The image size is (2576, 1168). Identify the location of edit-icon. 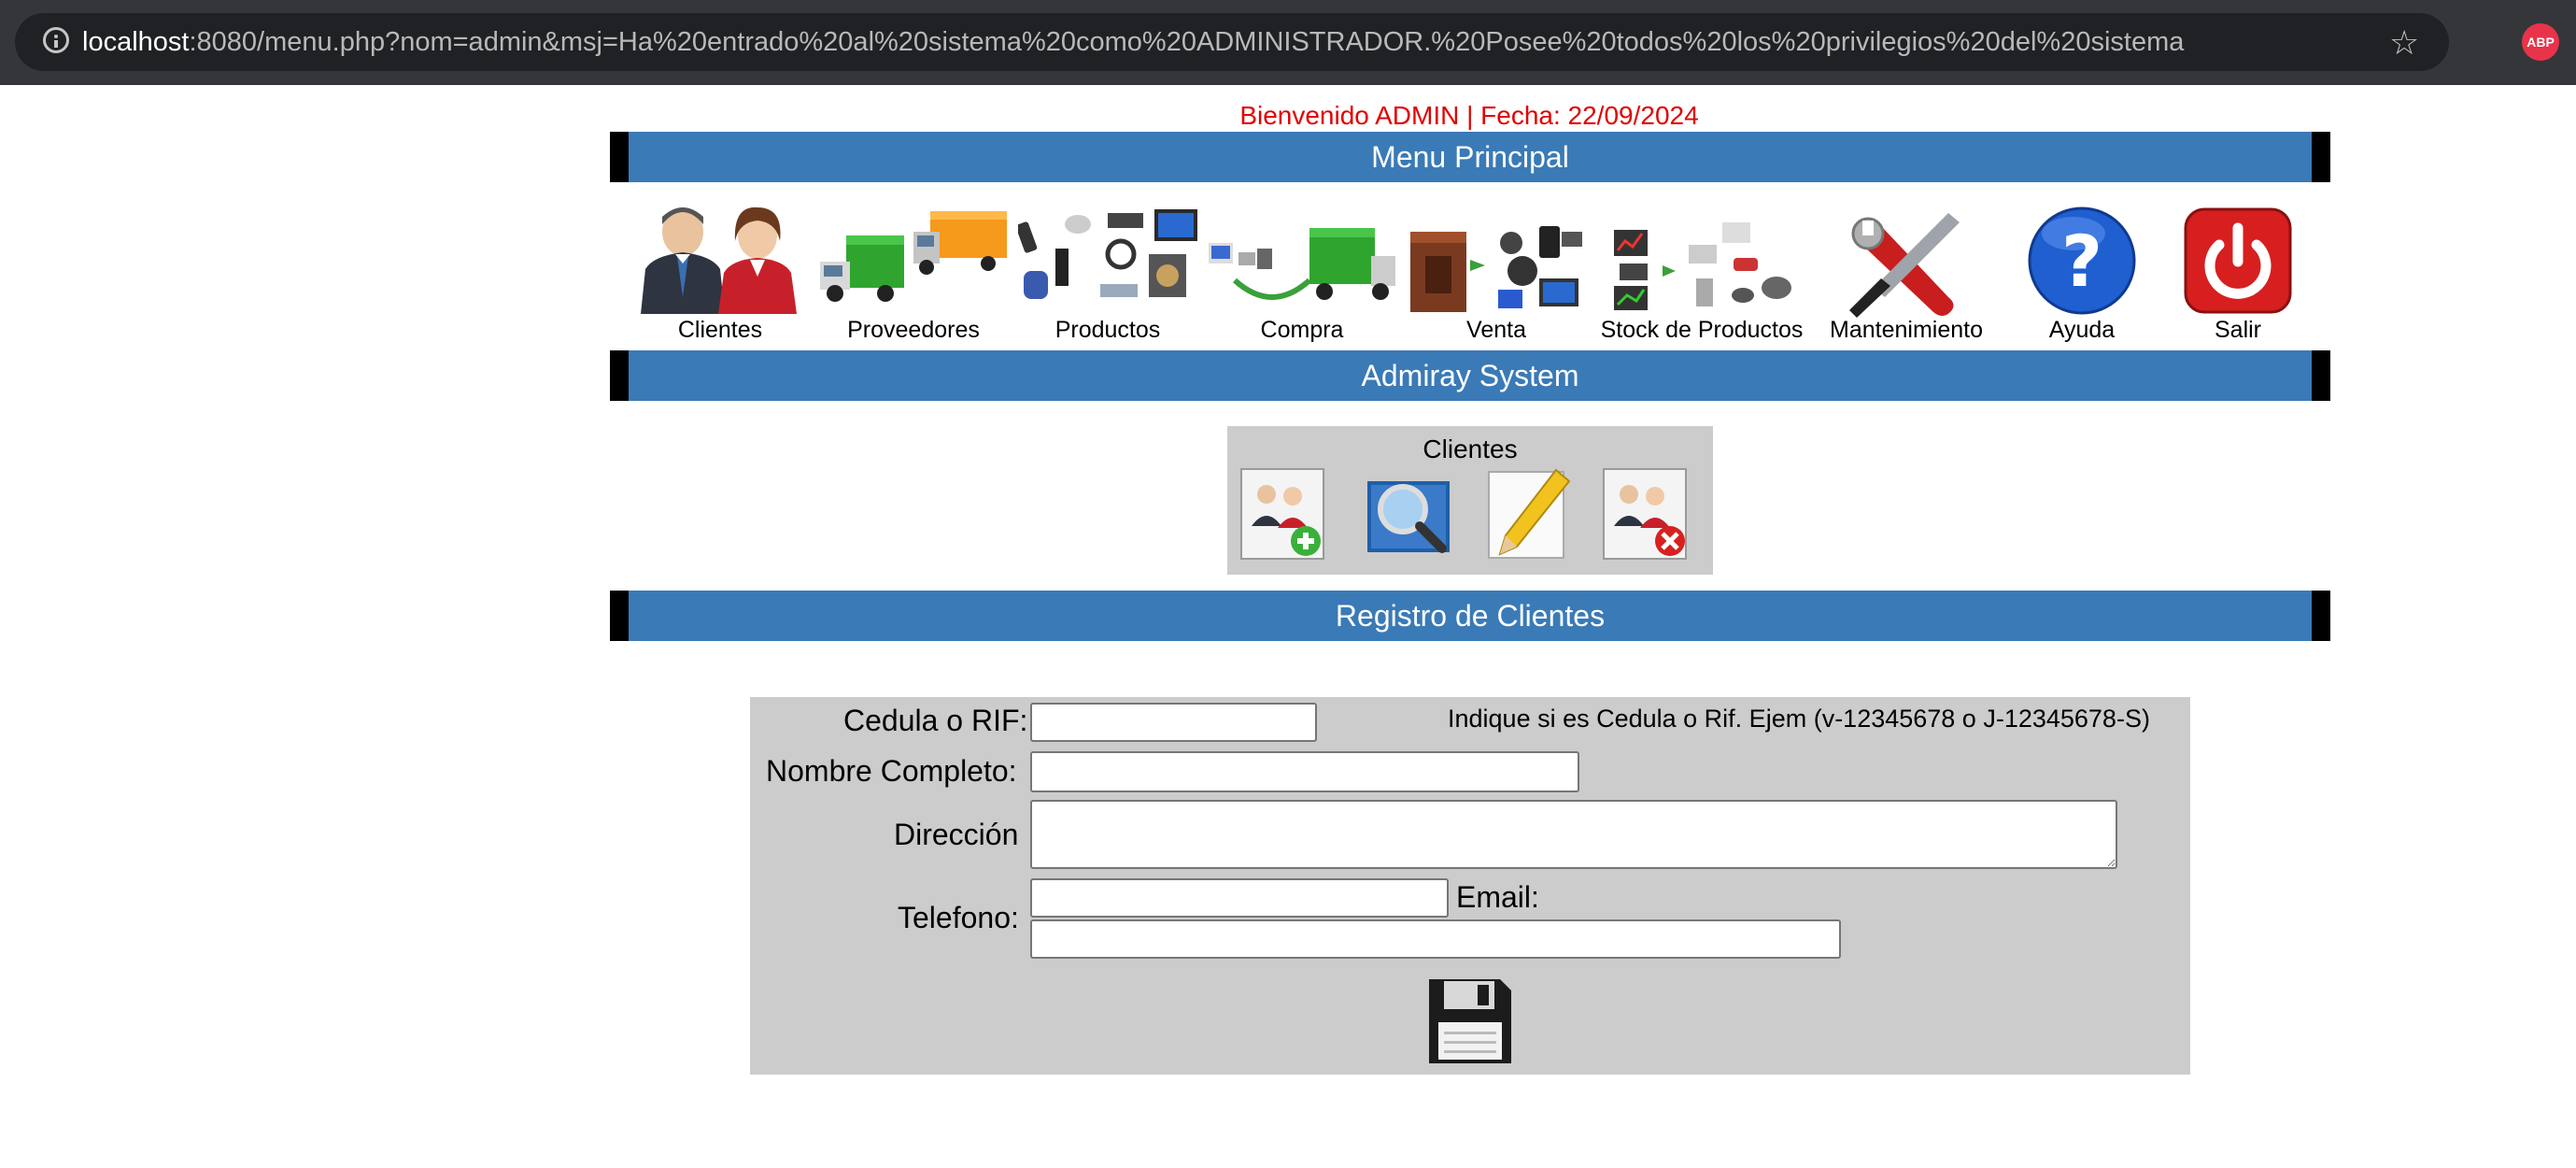
(1529, 513).